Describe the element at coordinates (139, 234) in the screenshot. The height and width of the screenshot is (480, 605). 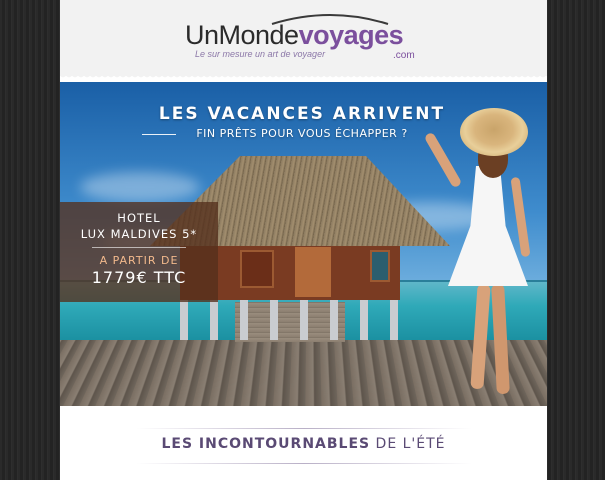
I see `offer-hotel-line2: LUX MALDIVES 5*` at that location.